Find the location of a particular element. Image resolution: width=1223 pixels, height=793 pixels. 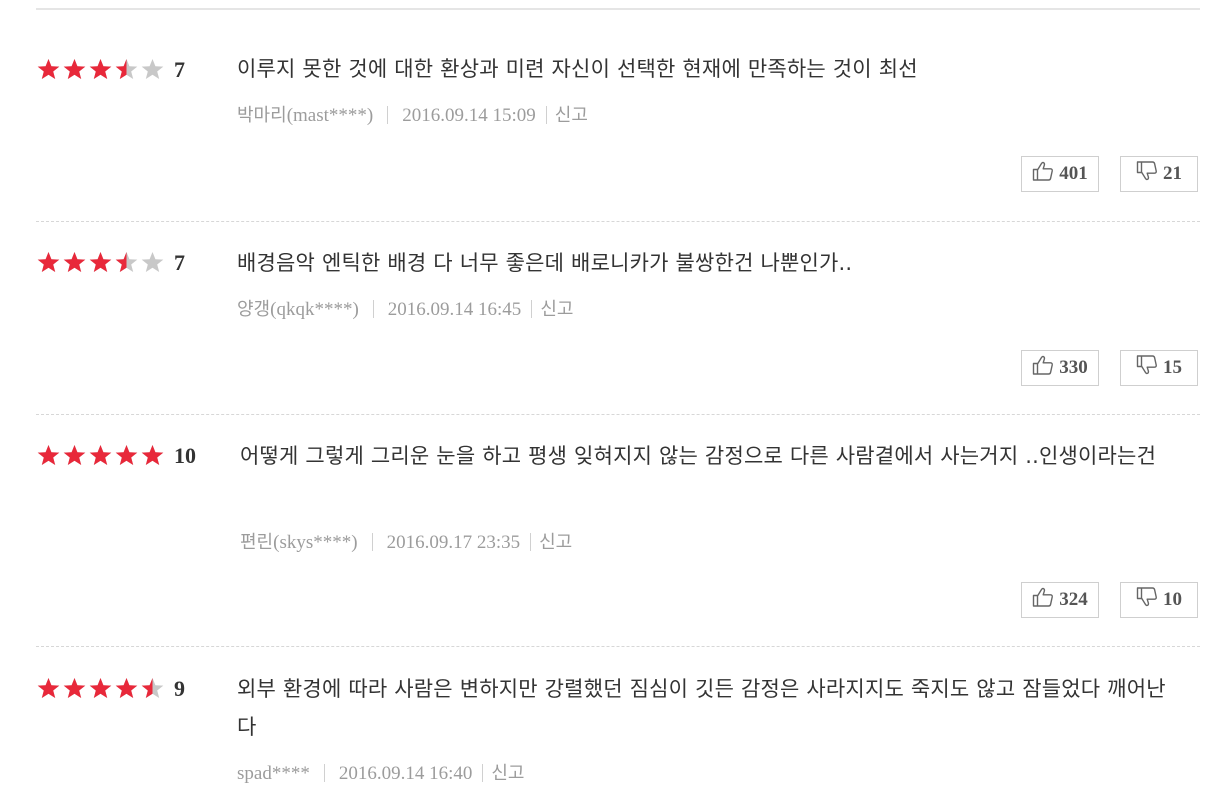

like-count: 401 is located at coordinates (1073, 173).